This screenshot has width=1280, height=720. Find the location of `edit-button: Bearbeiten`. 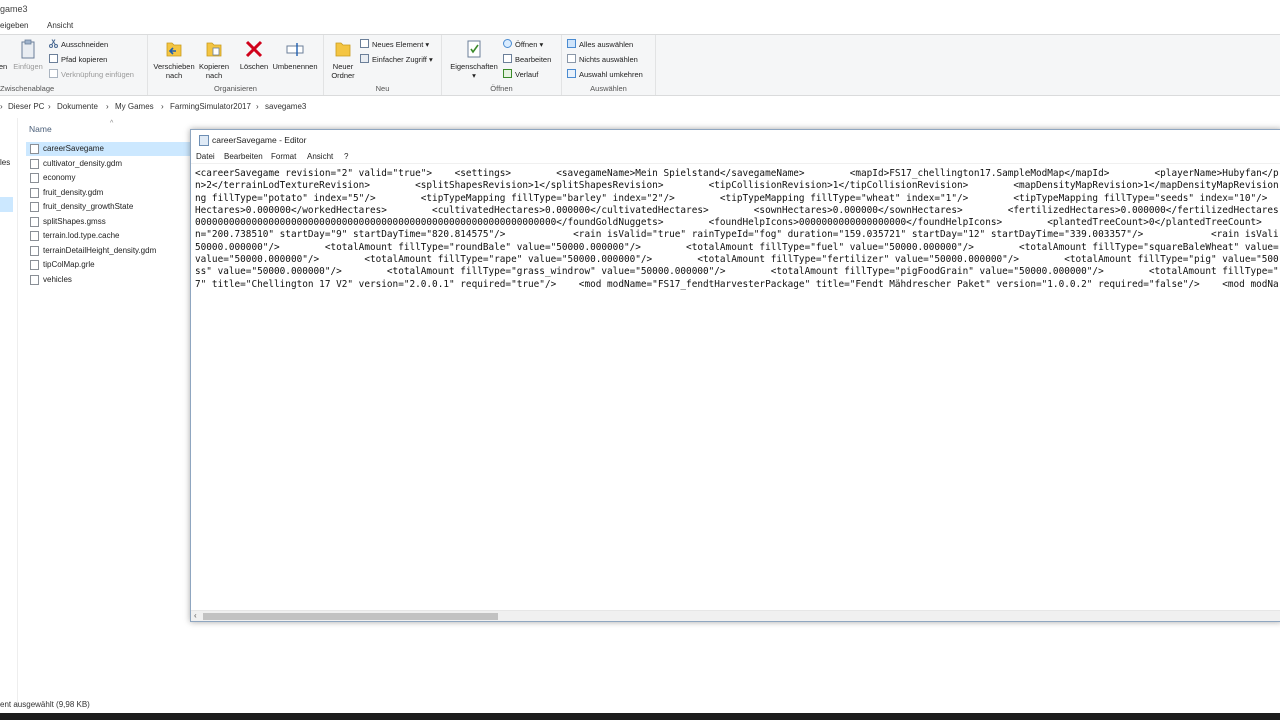

edit-button: Bearbeiten is located at coordinates (527, 60).